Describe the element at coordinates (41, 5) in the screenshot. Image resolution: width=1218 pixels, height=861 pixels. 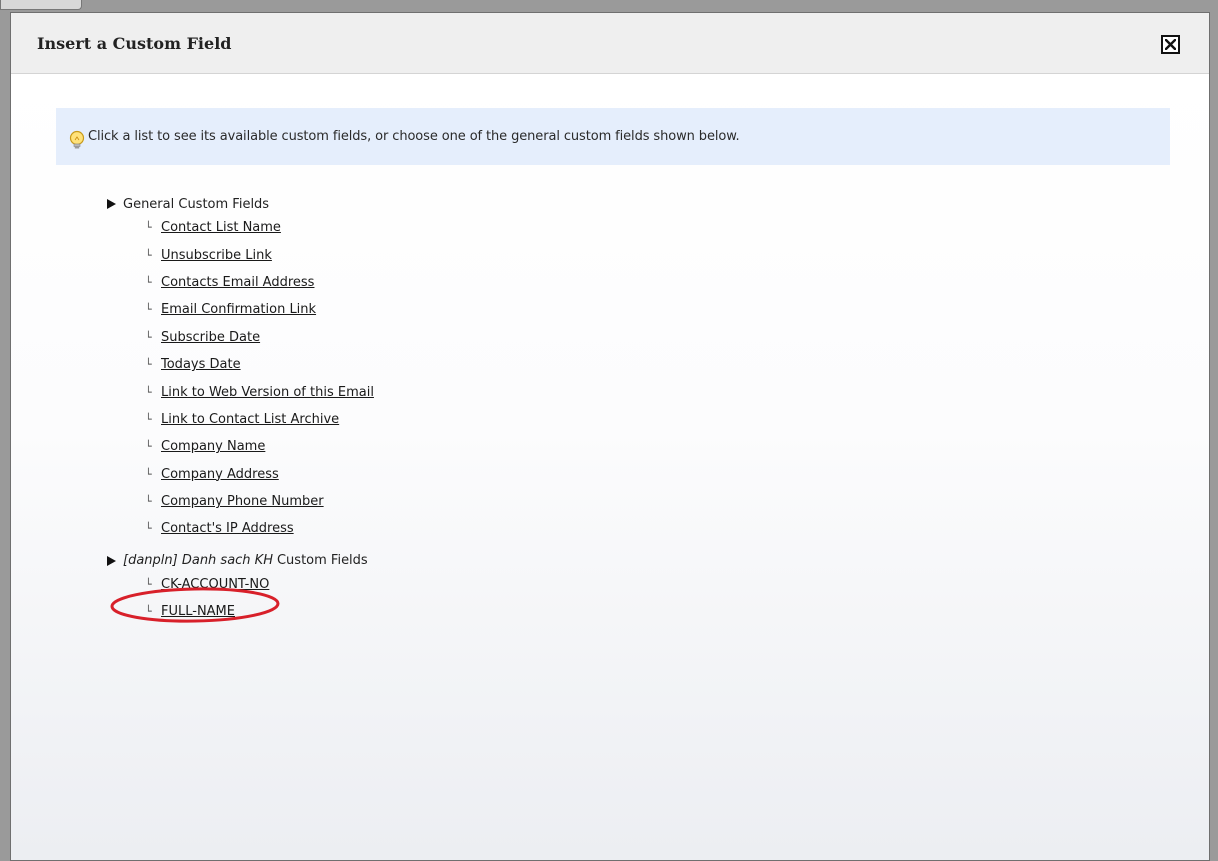
I see `background-tab` at that location.